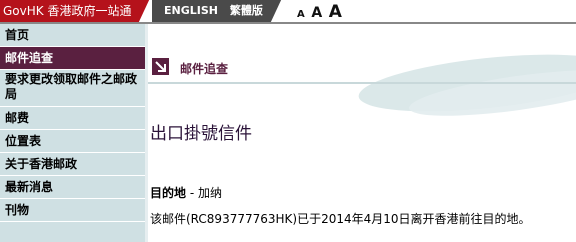 The width and height of the screenshot is (576, 242). I want to click on traditional-chinese-link: 繁體版, so click(246, 11).